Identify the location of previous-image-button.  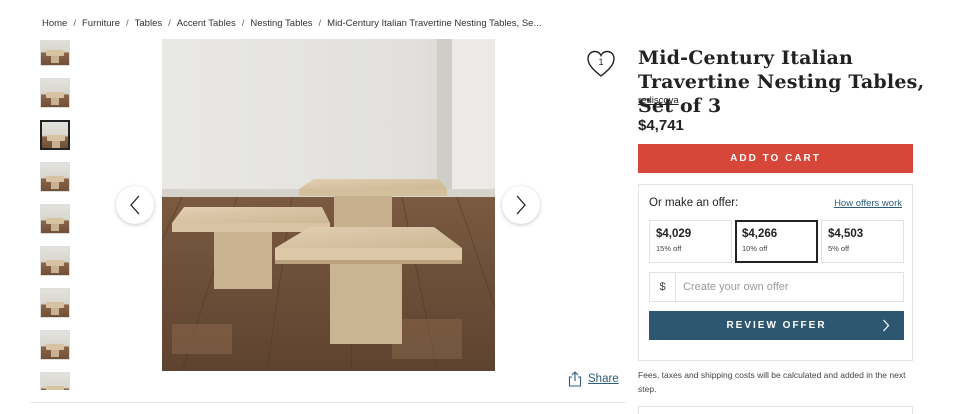
(135, 205).